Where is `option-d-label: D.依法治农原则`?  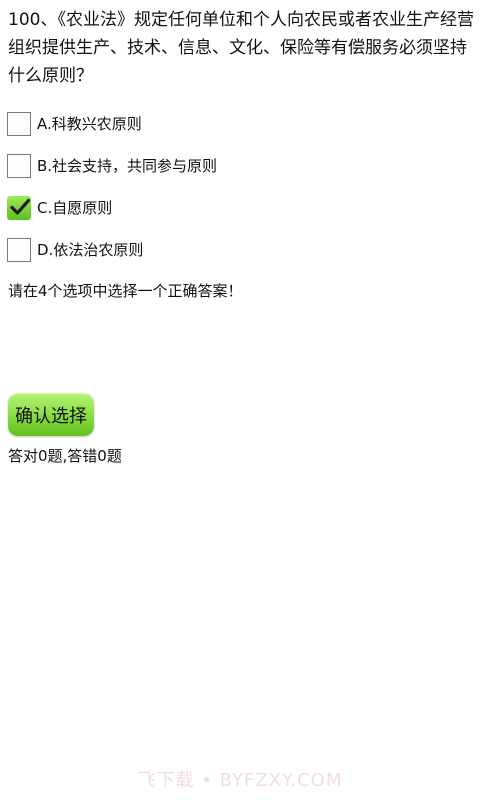 option-d-label: D.依法治农原则 is located at coordinates (90, 250).